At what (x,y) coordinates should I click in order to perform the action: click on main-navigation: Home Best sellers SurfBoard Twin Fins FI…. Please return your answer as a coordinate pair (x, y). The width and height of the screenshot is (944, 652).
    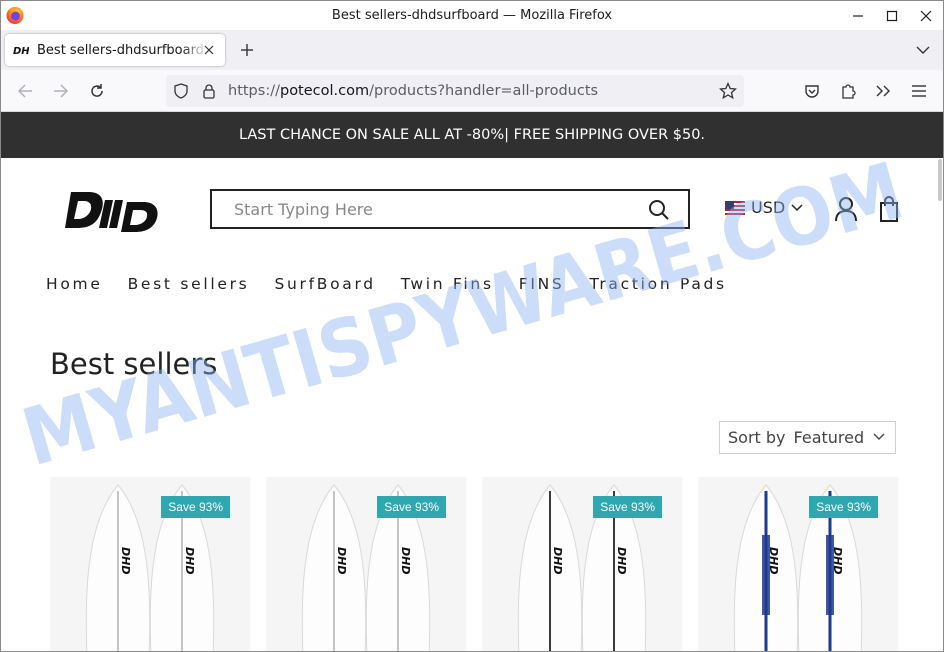
    Looking at the image, I should click on (399, 284).